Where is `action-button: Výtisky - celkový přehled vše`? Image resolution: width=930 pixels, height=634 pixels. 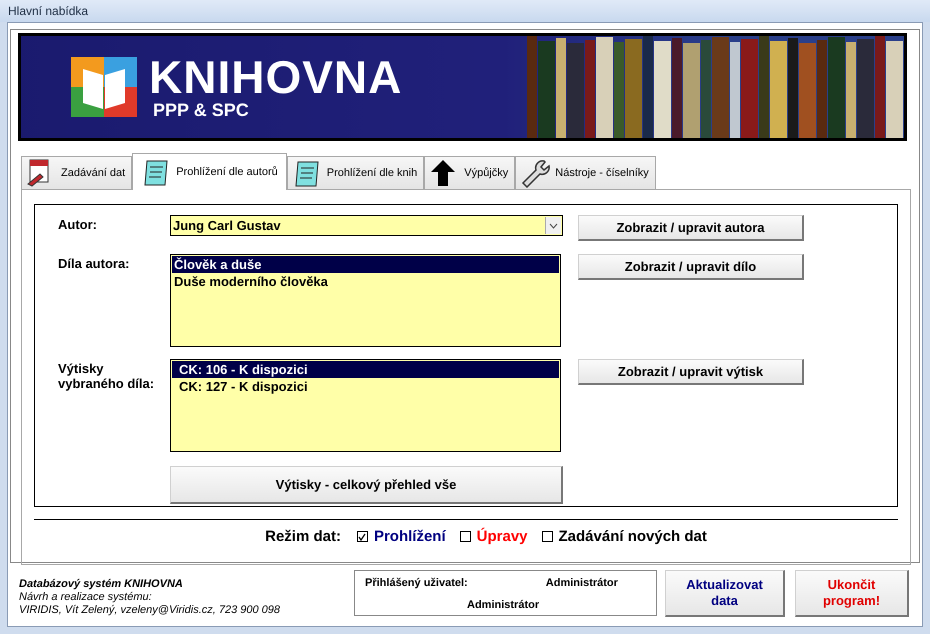 action-button: Výtisky - celkový přehled vše is located at coordinates (366, 485).